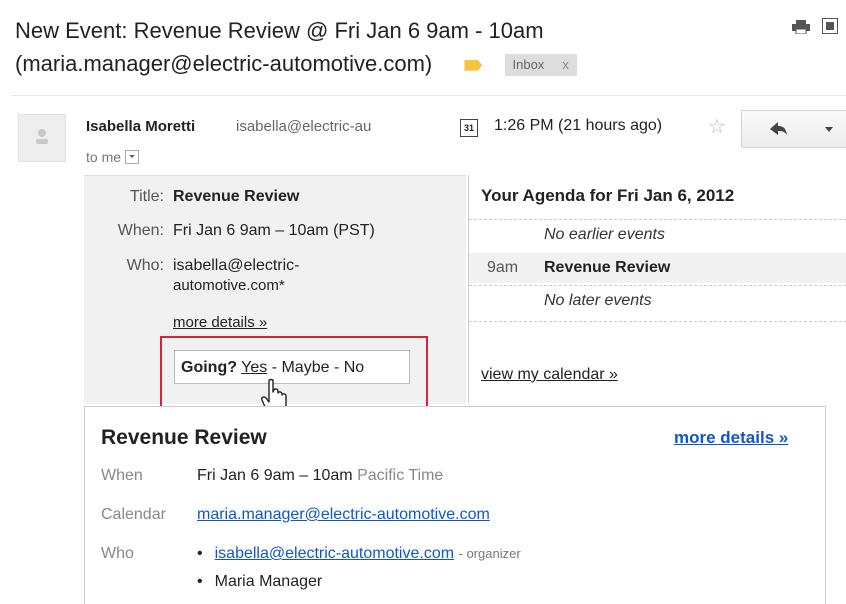 This screenshot has height=604, width=846. Describe the element at coordinates (578, 125) in the screenshot. I see `timestamp: 1:26 PM (21 hours ago)` at that location.